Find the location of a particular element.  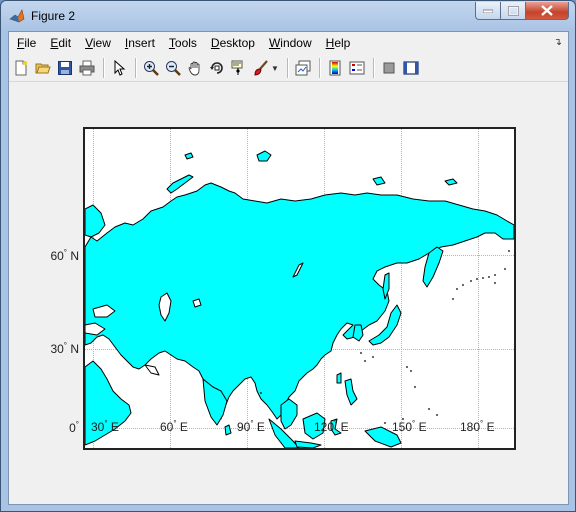

close-icon is located at coordinates (547, 10).